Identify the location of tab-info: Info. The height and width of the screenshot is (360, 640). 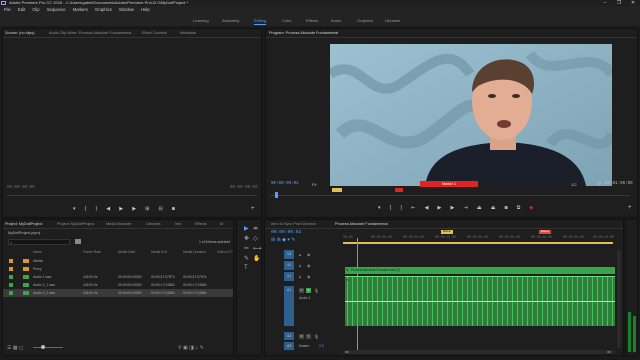
(178, 224).